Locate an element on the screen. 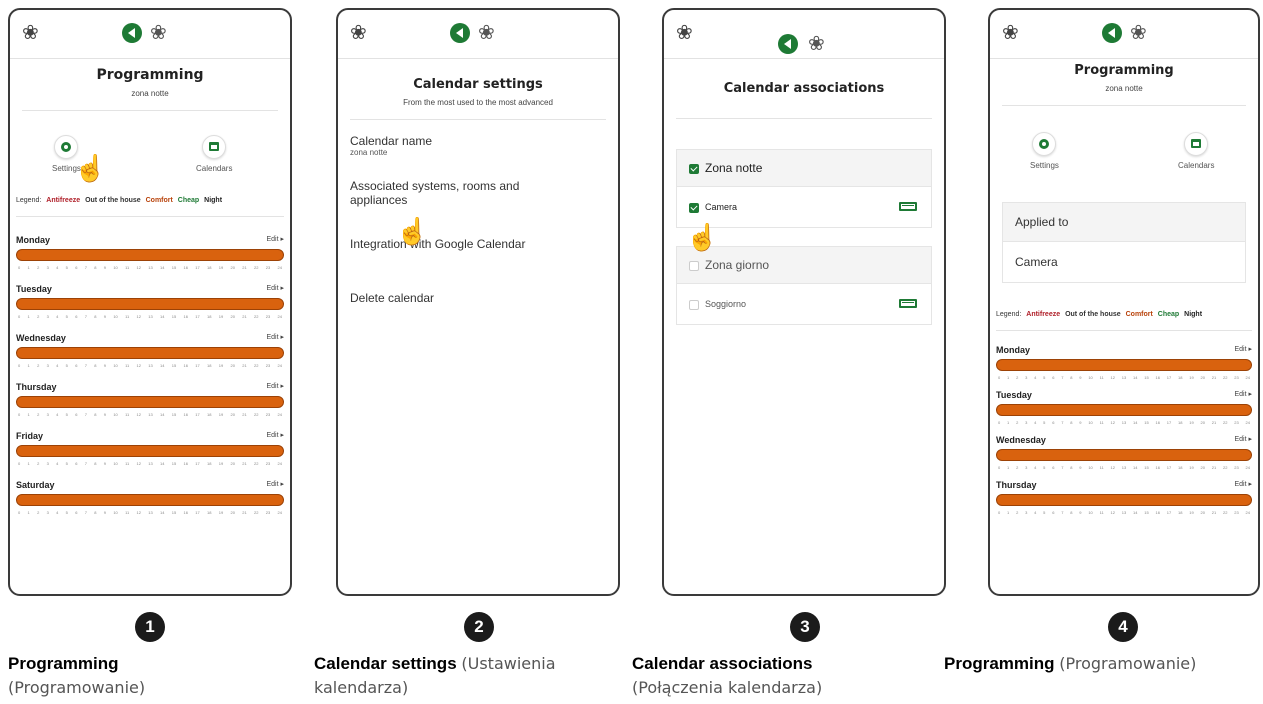 This screenshot has height=704, width=1263. room-camera-row: Camera is located at coordinates (804, 206).